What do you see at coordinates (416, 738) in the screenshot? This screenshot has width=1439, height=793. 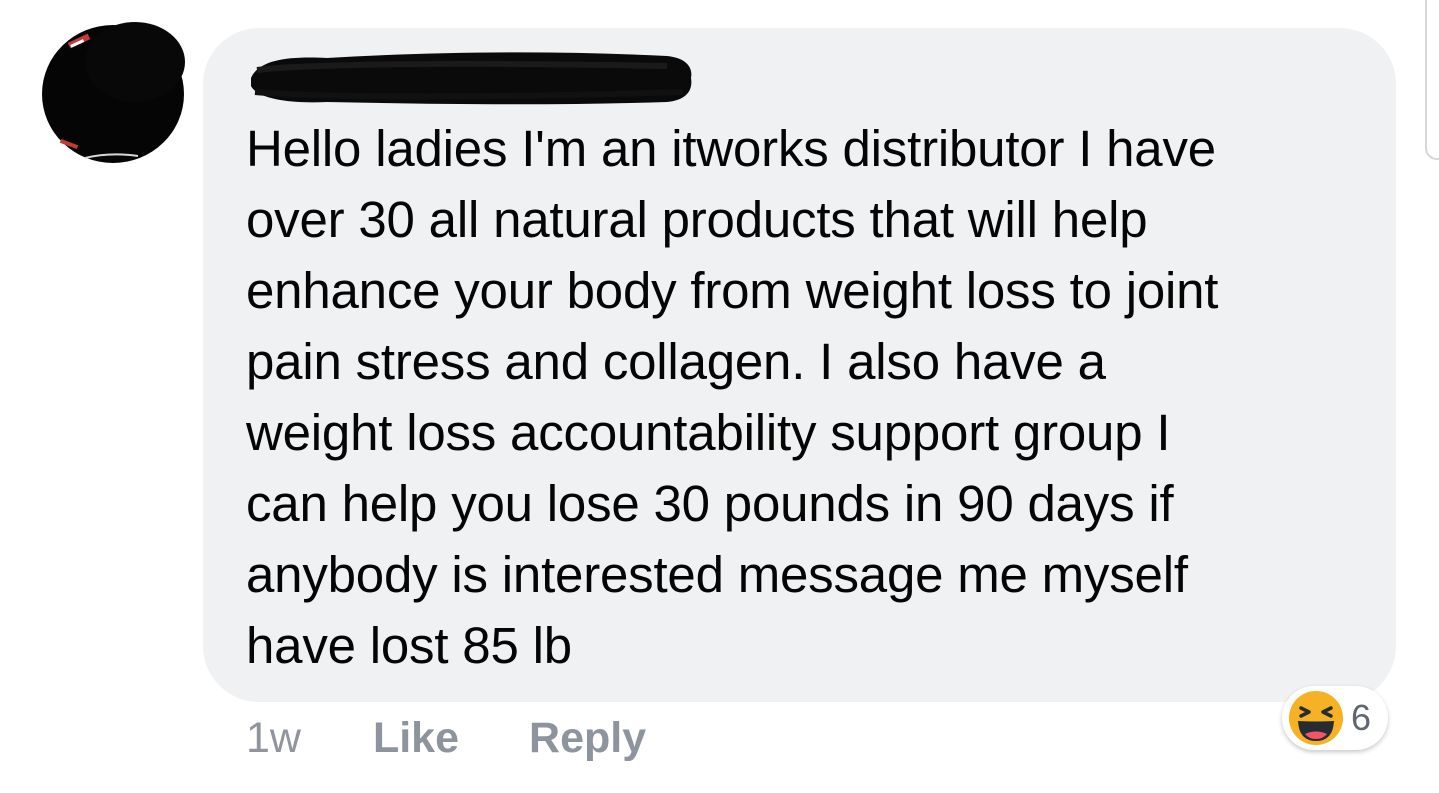 I see `like-button: Like` at bounding box center [416, 738].